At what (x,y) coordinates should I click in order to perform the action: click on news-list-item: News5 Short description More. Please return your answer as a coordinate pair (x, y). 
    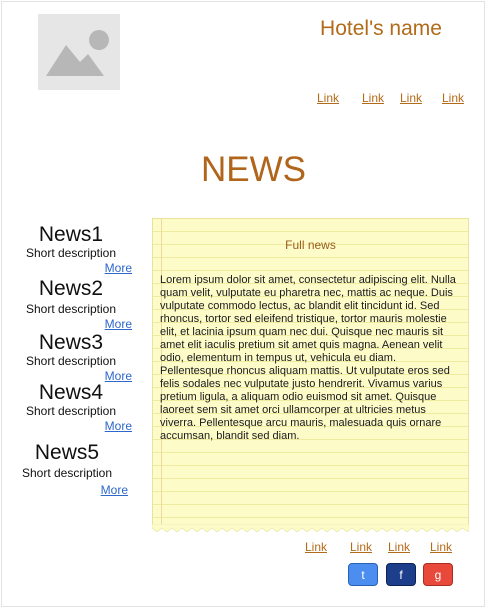
    Looking at the image, I should click on (67, 470).